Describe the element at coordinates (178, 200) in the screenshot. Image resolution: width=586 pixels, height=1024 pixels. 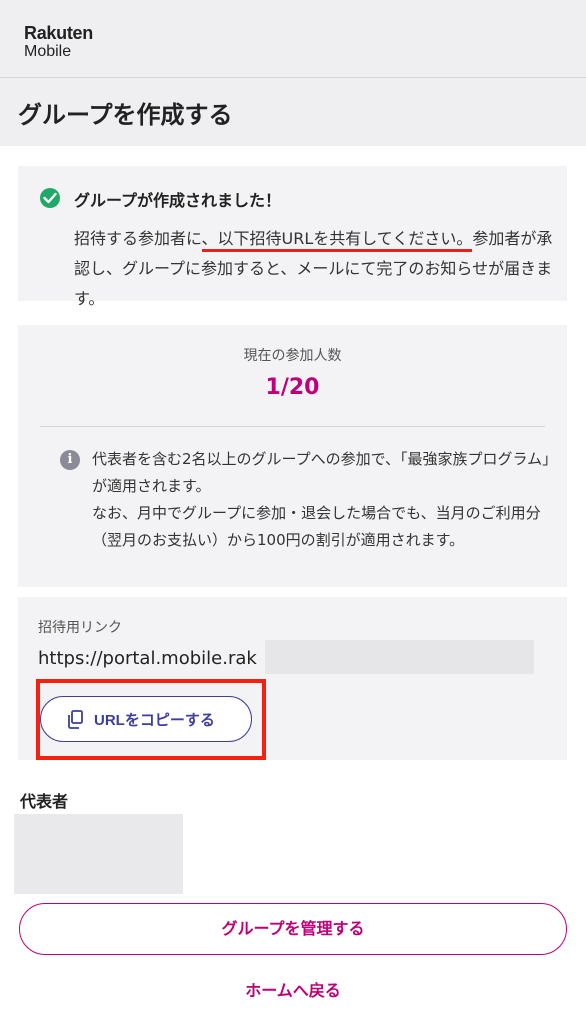
I see `success-title: グループが作成されました！` at that location.